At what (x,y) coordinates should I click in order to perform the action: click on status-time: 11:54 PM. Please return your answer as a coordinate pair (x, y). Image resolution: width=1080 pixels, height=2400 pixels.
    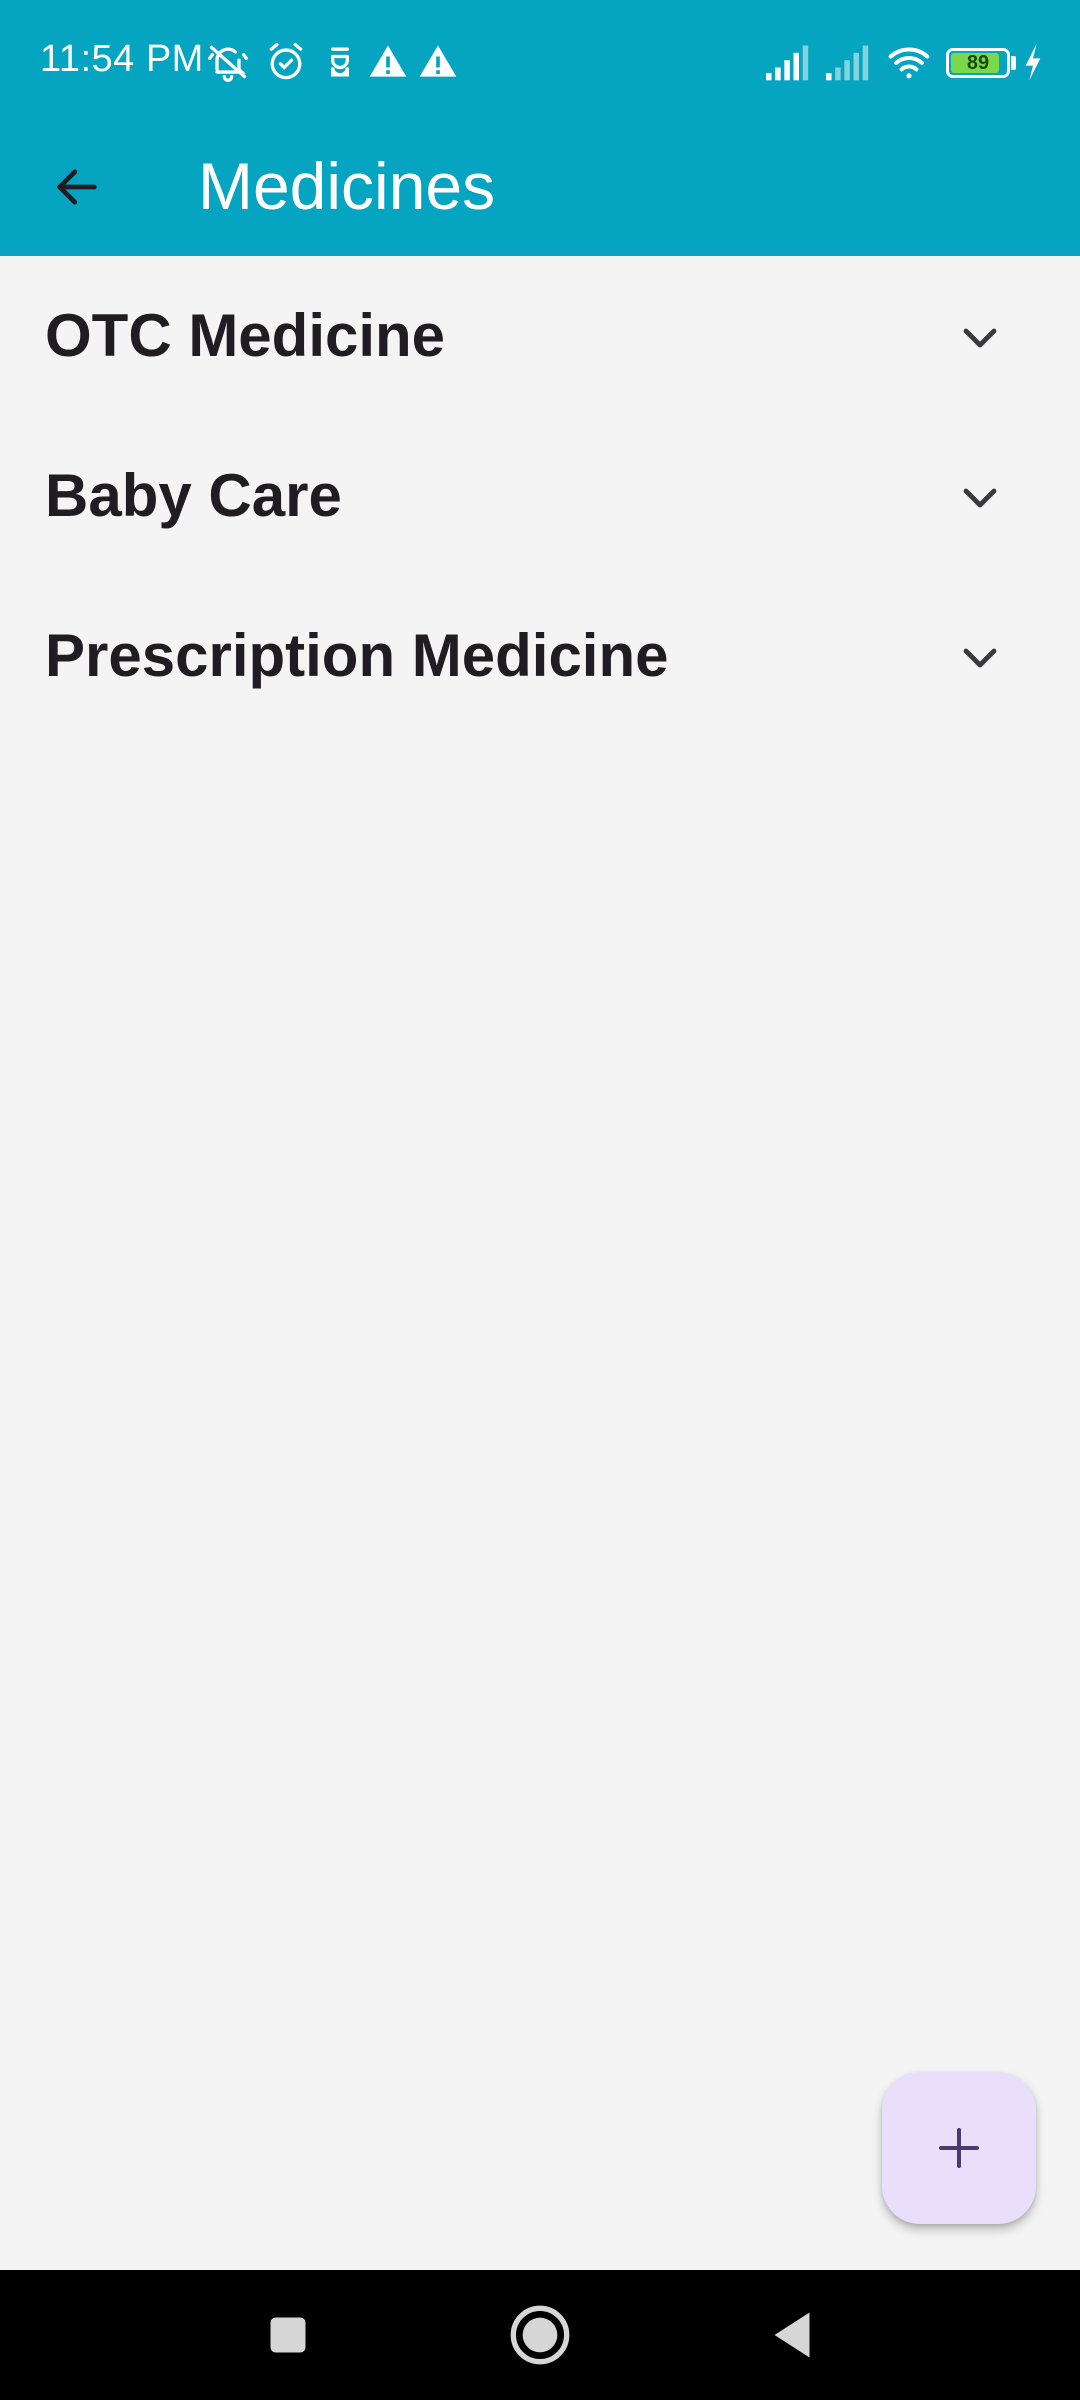
    Looking at the image, I should click on (122, 59).